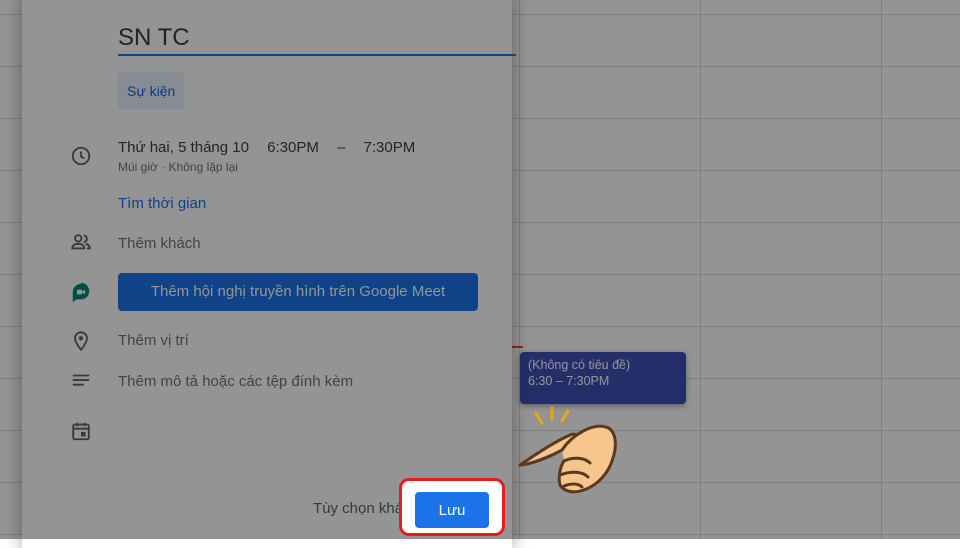 Image resolution: width=960 pixels, height=548 pixels. Describe the element at coordinates (81, 380) in the screenshot. I see `description-icon` at that location.